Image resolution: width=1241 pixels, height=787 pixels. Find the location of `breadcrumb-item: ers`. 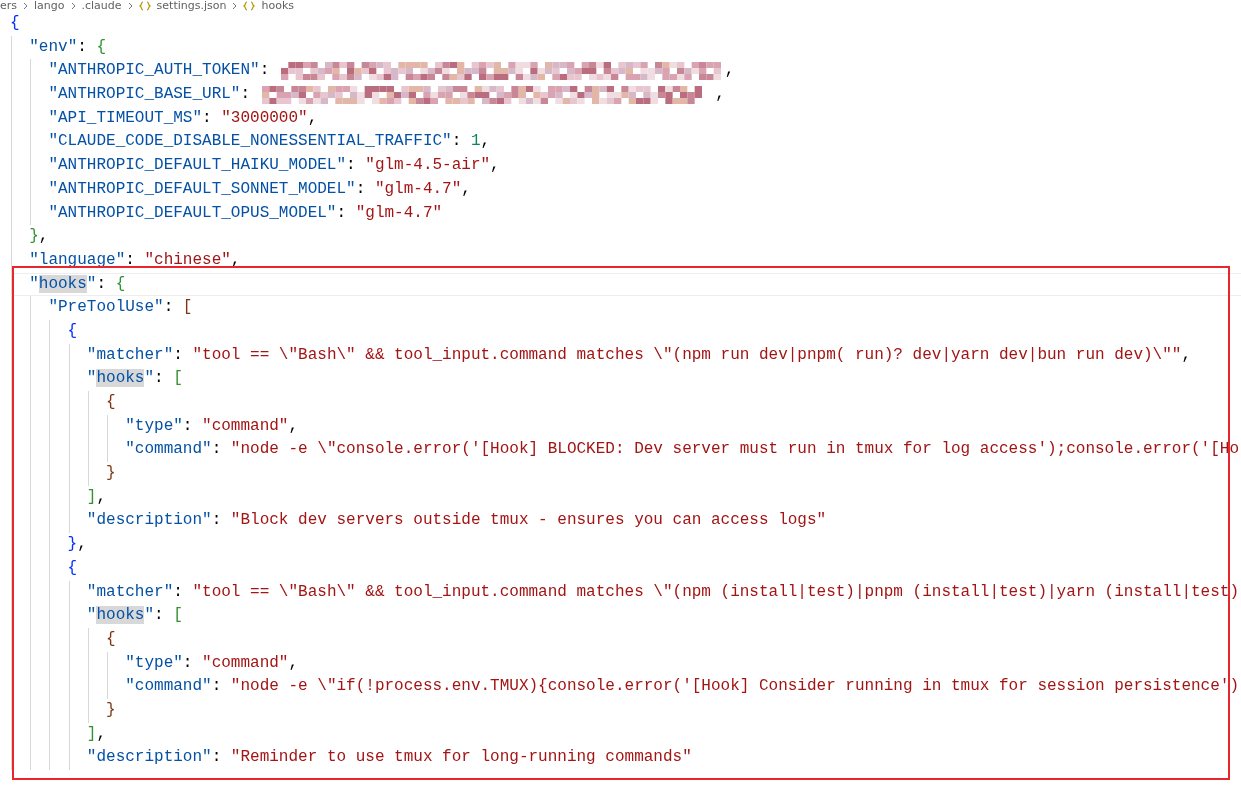

breadcrumb-item: ers is located at coordinates (9, 6).